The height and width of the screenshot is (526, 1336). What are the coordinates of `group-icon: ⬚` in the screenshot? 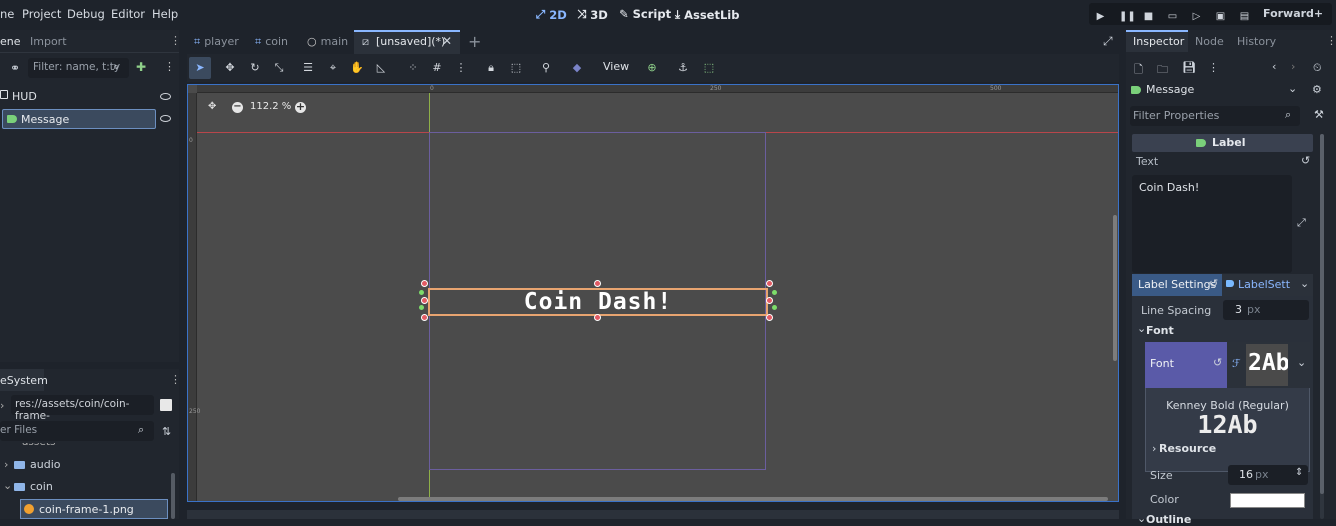 It's located at (516, 68).